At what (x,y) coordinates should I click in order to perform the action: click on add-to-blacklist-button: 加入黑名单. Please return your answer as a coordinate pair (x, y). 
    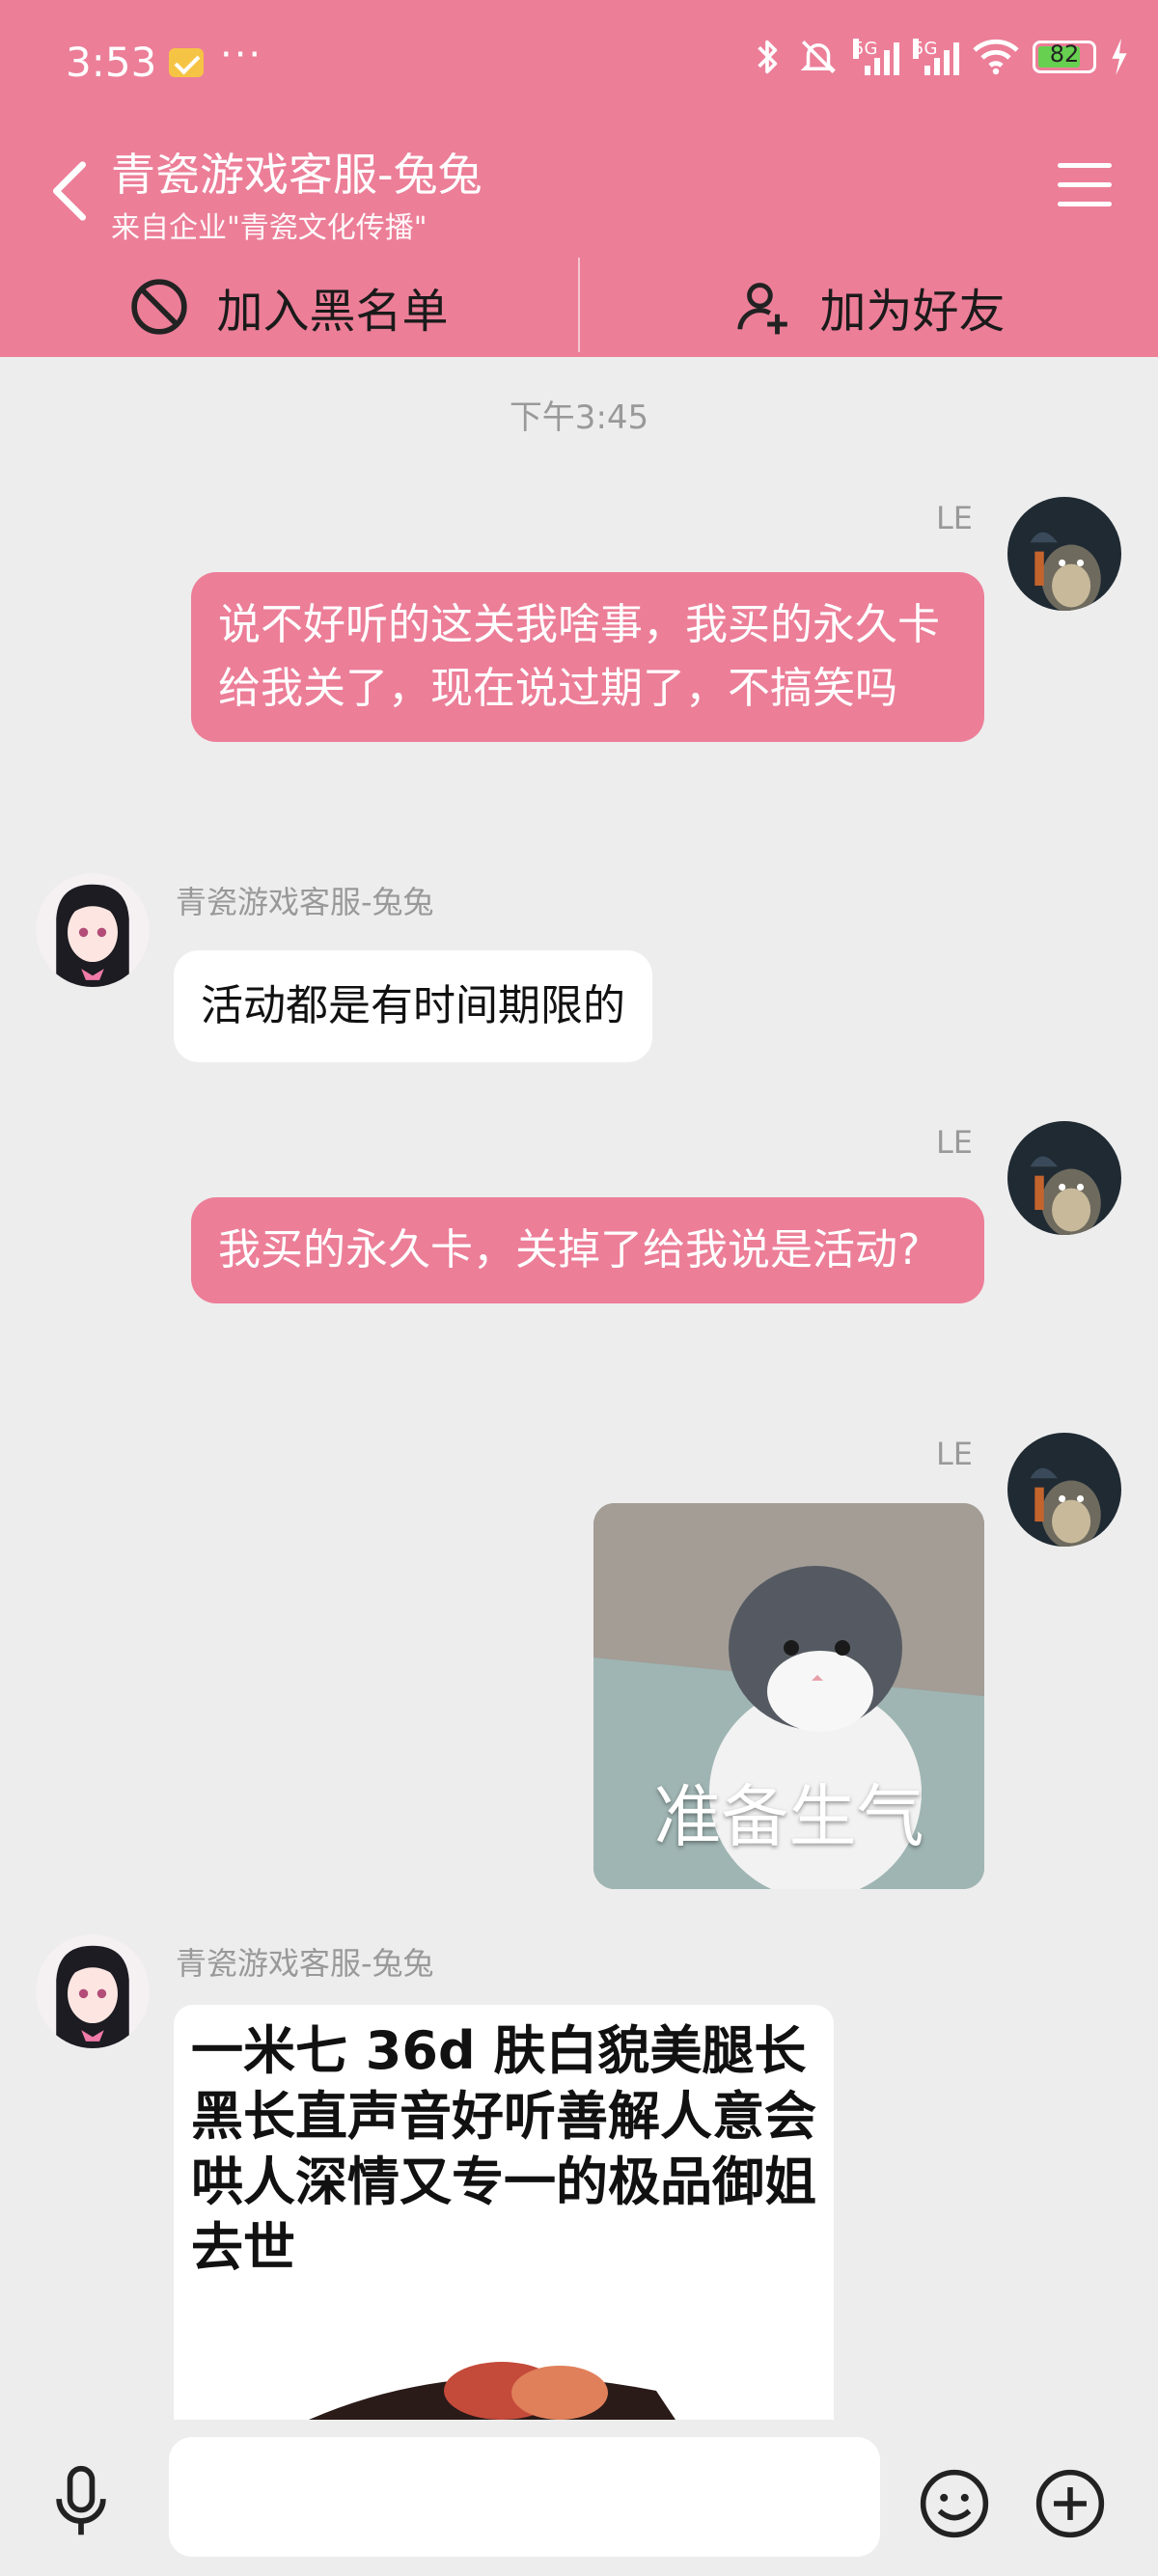
    Looking at the image, I should click on (289, 306).